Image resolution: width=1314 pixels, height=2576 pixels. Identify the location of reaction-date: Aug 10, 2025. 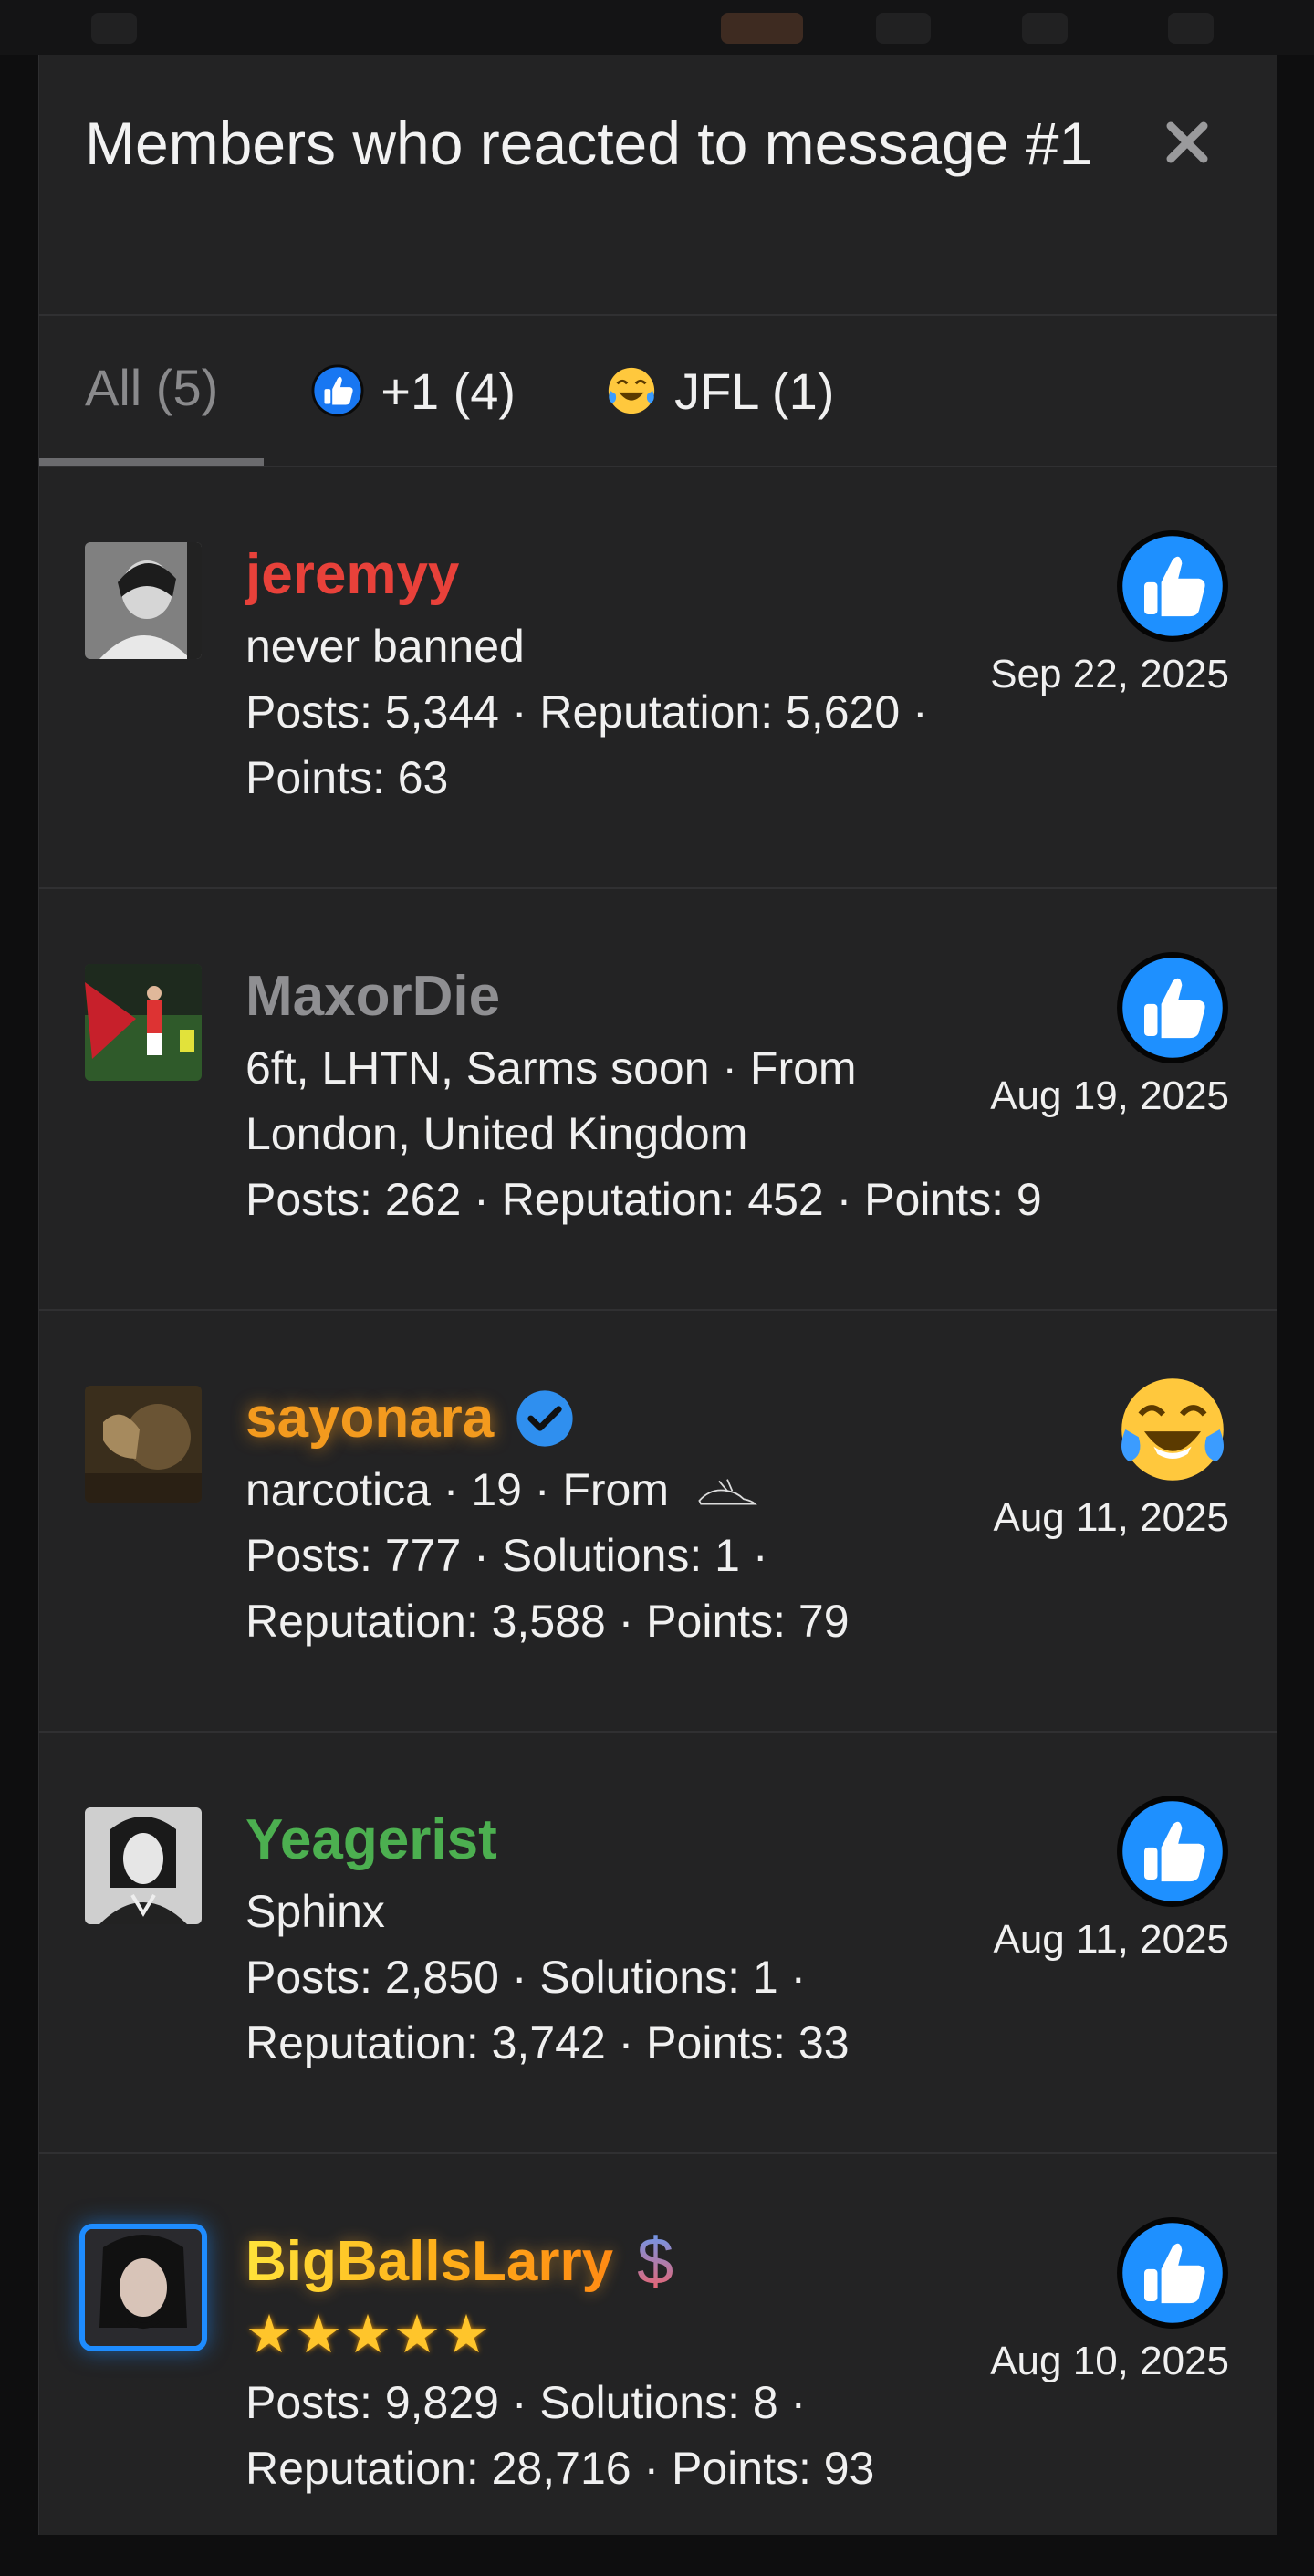
(1109, 2361).